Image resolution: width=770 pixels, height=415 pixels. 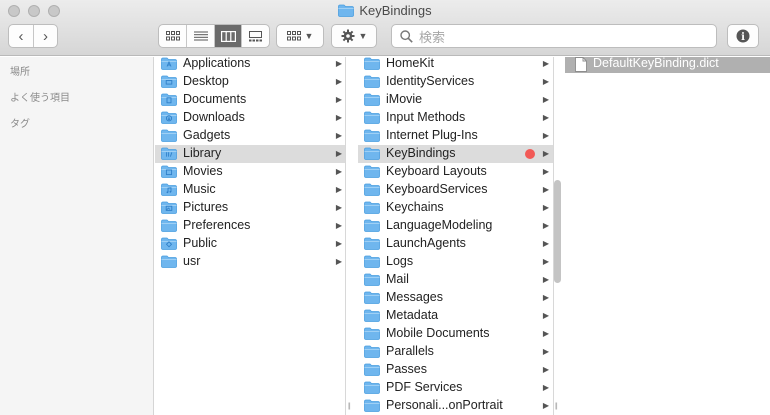 What do you see at coordinates (250, 118) in the screenshot?
I see `folder-row: Downloads ▶` at bounding box center [250, 118].